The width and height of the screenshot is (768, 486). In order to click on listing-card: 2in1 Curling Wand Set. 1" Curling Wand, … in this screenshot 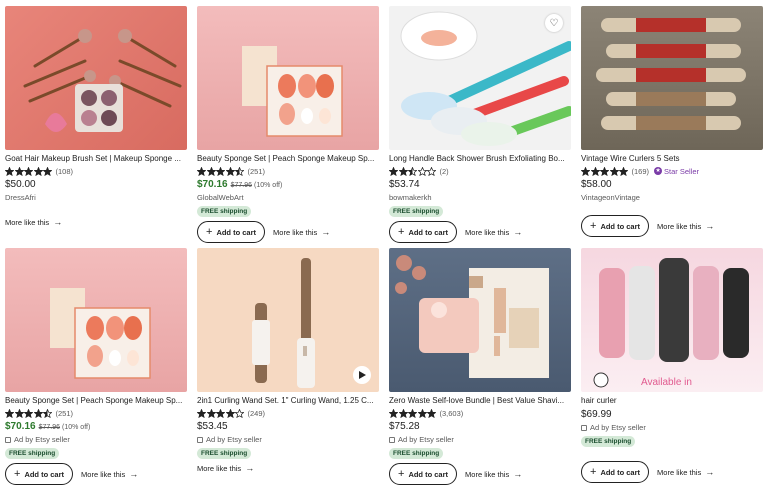, I will do `click(288, 361)`.